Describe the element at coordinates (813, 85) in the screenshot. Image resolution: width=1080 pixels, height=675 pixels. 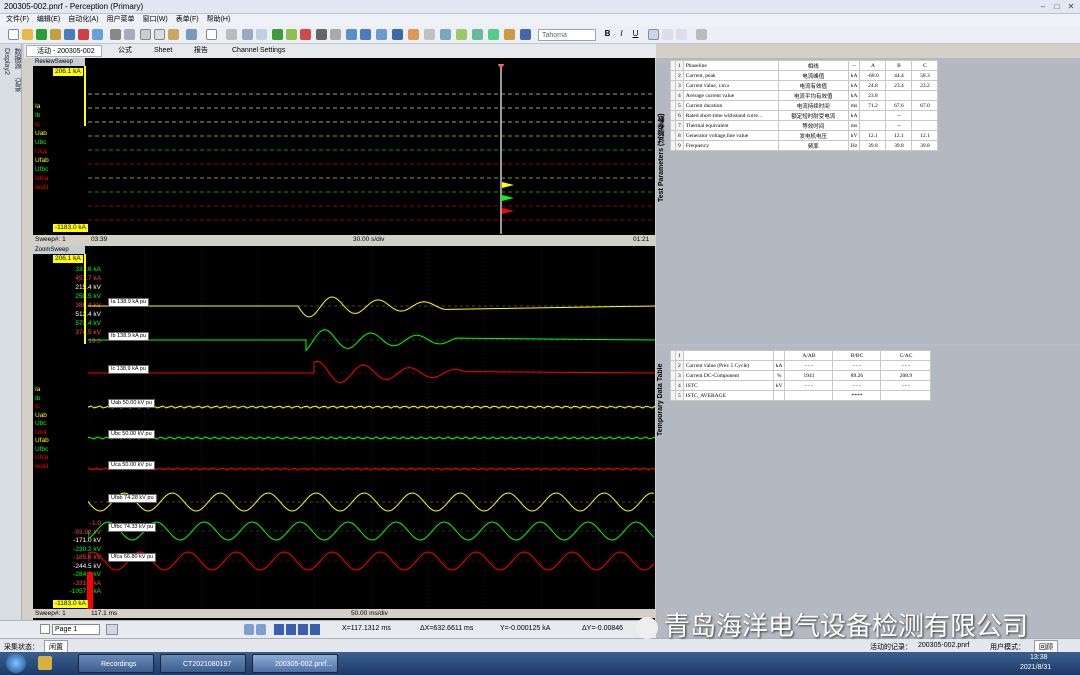
I see `table-cell: 电流有效值` at that location.